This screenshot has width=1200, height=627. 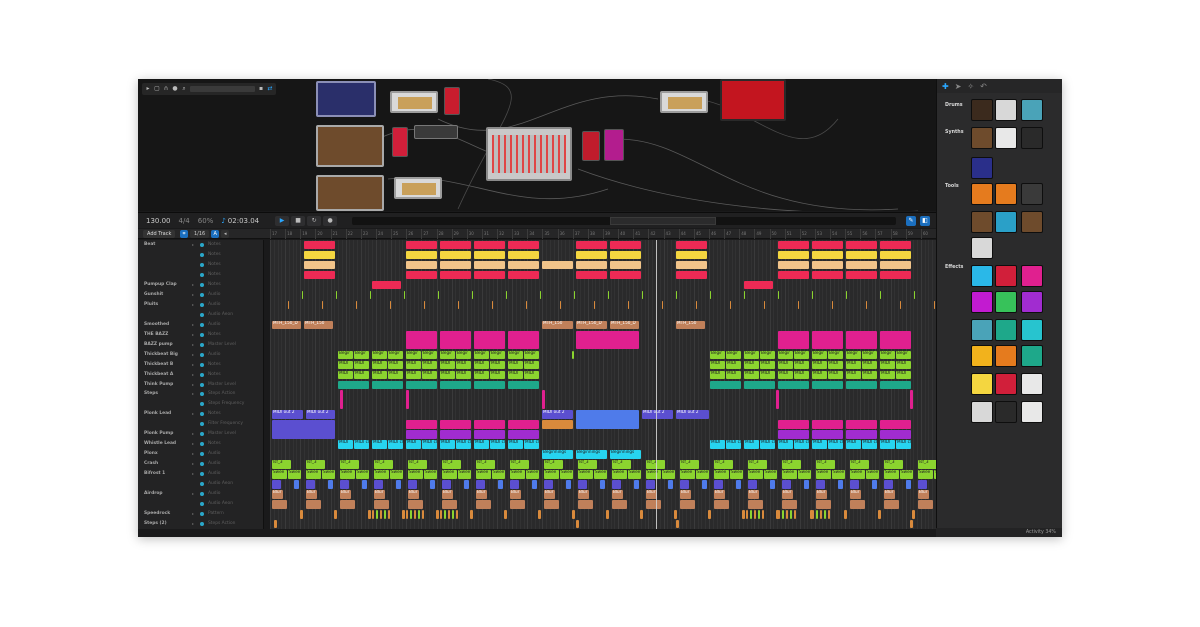 I want to click on pencil-icon: ✎, so click(x=911, y=221).